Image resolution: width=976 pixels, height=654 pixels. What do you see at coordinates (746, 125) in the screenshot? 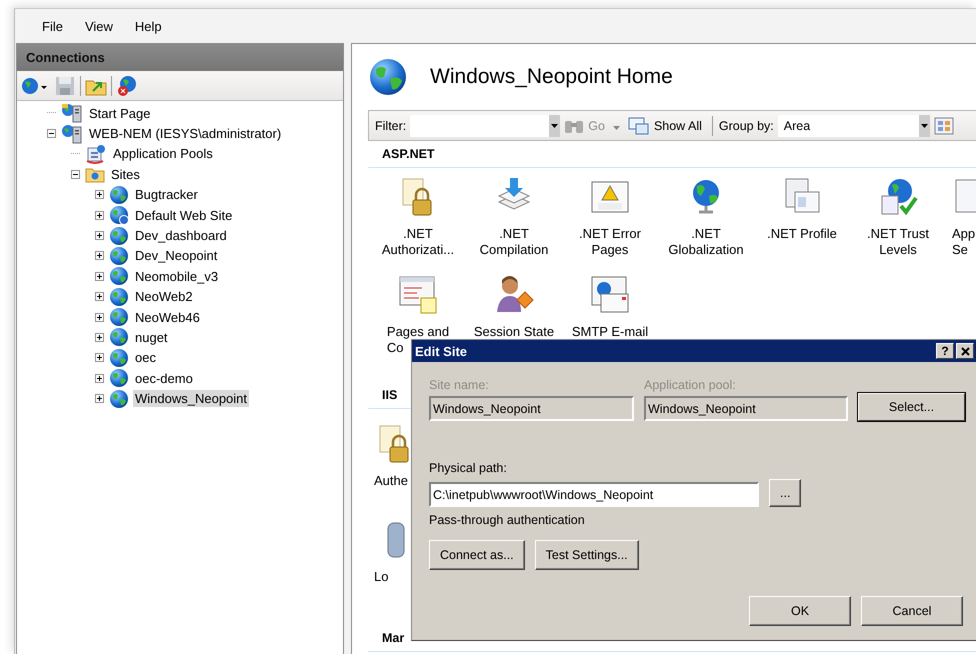
I see `group-by-label: Group by:` at bounding box center [746, 125].